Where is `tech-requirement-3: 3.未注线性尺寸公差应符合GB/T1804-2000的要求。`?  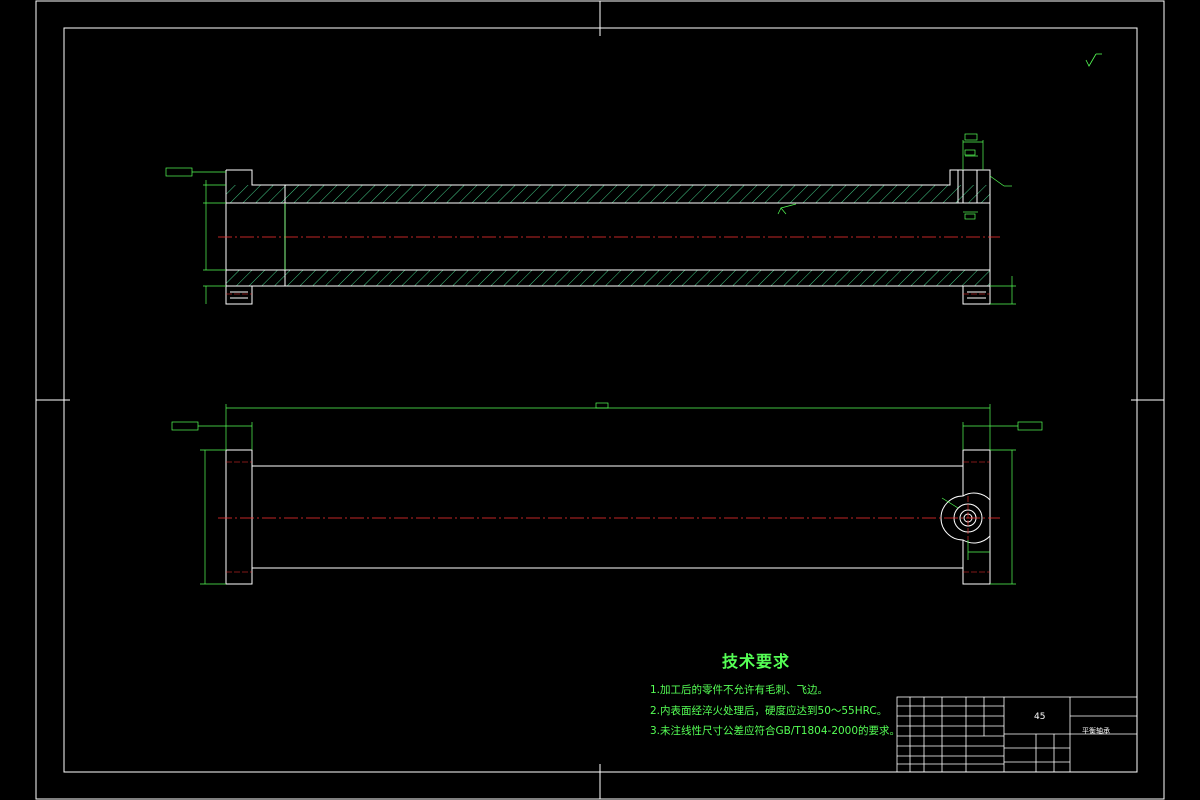
tech-requirement-3: 3.未注线性尺寸公差应符合GB/T1804-2000的要求。 is located at coordinates (775, 731).